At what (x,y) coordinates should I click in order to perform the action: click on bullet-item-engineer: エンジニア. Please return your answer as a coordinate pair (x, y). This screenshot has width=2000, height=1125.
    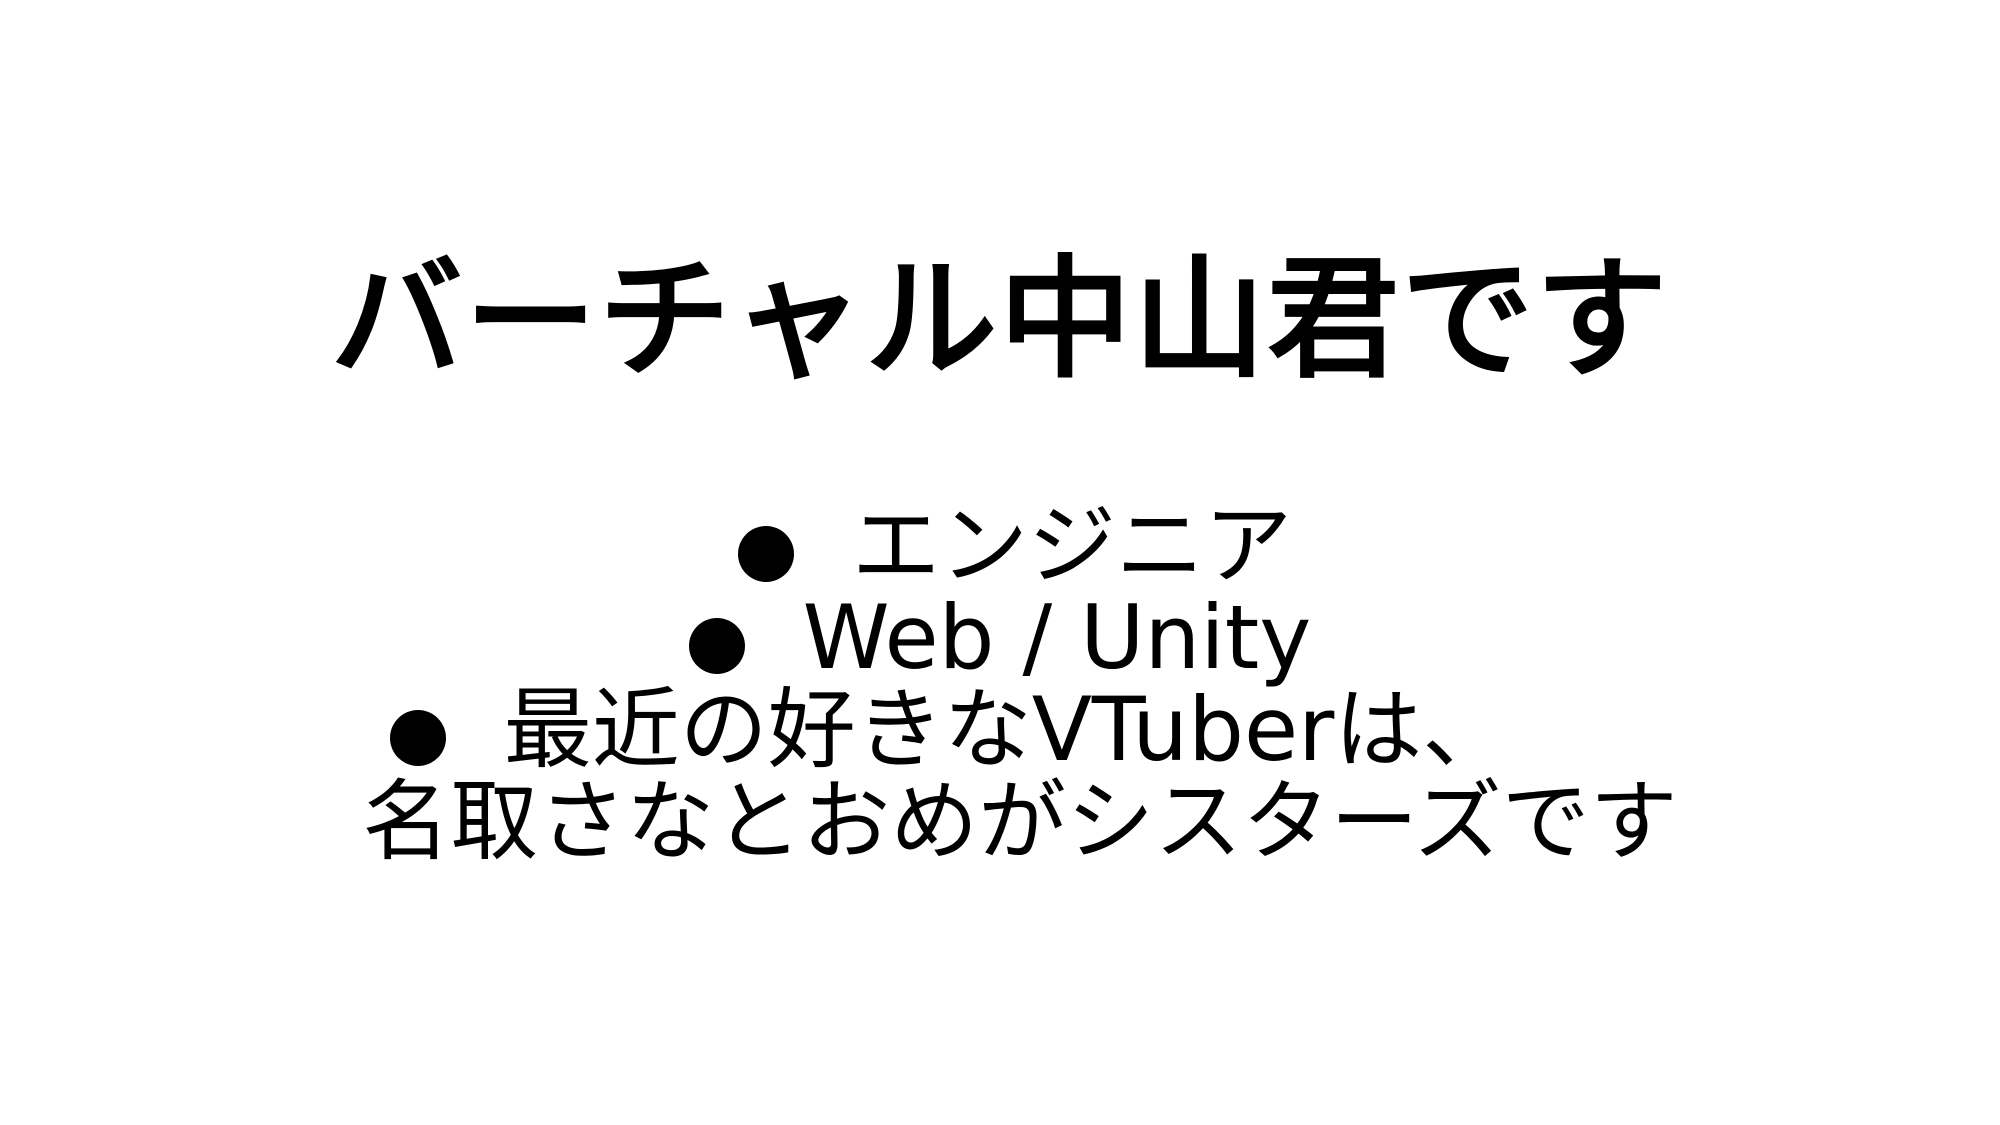
    Looking at the image, I should click on (1015, 546).